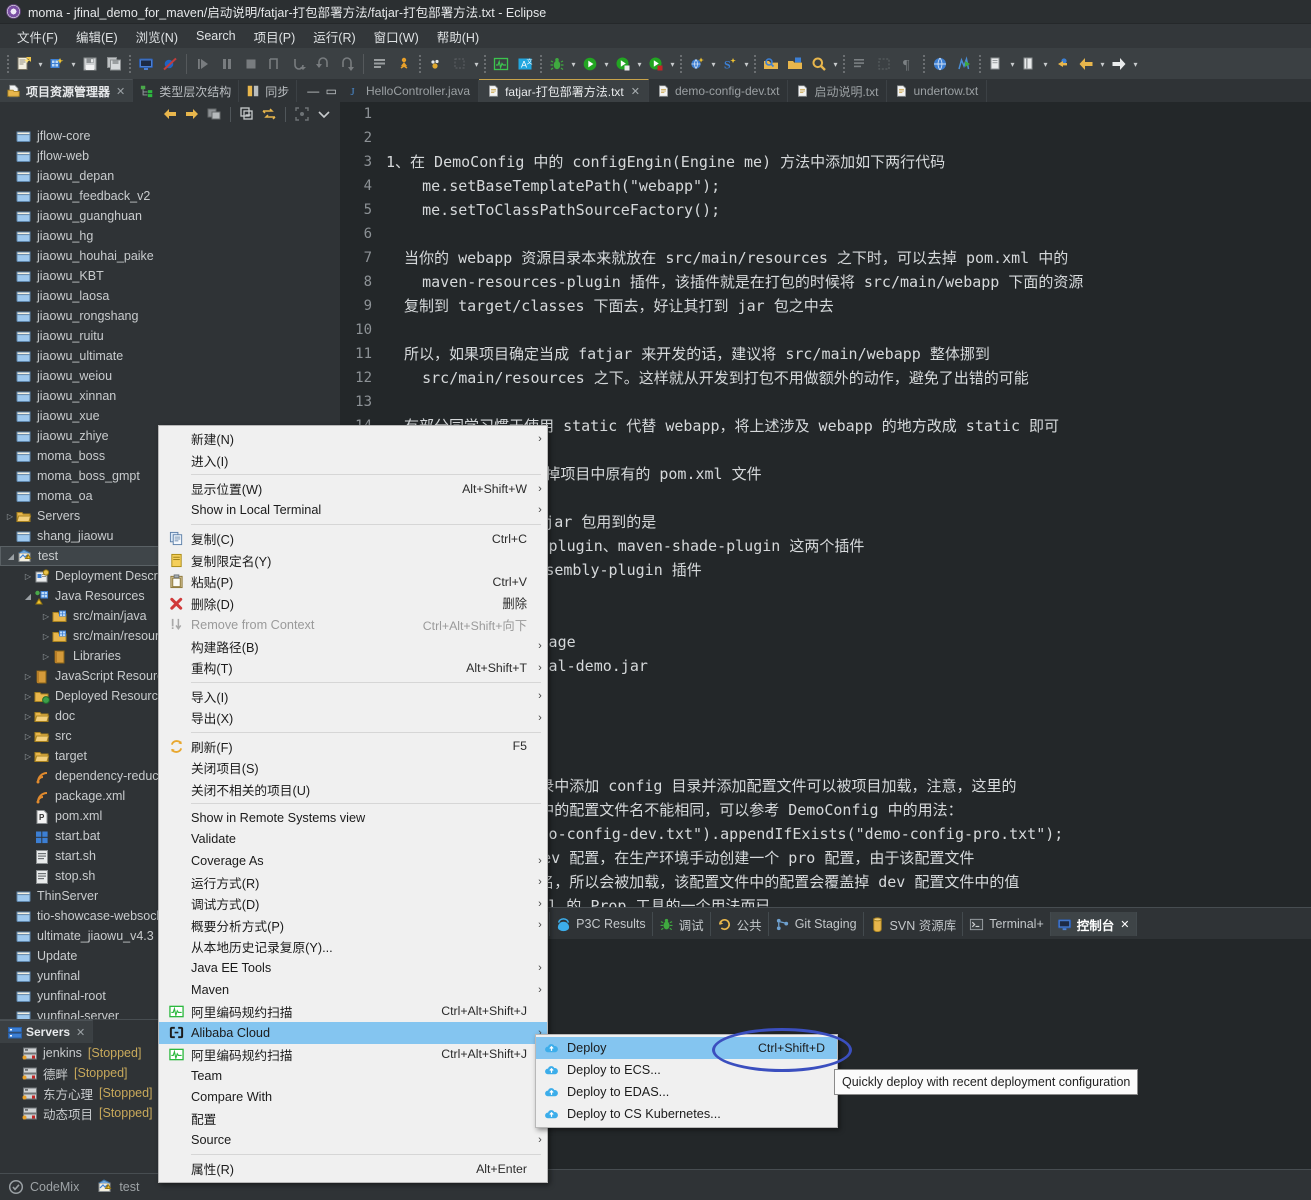 The image size is (1311, 1200). Describe the element at coordinates (323, 64) in the screenshot. I see `step-return-icon` at that location.